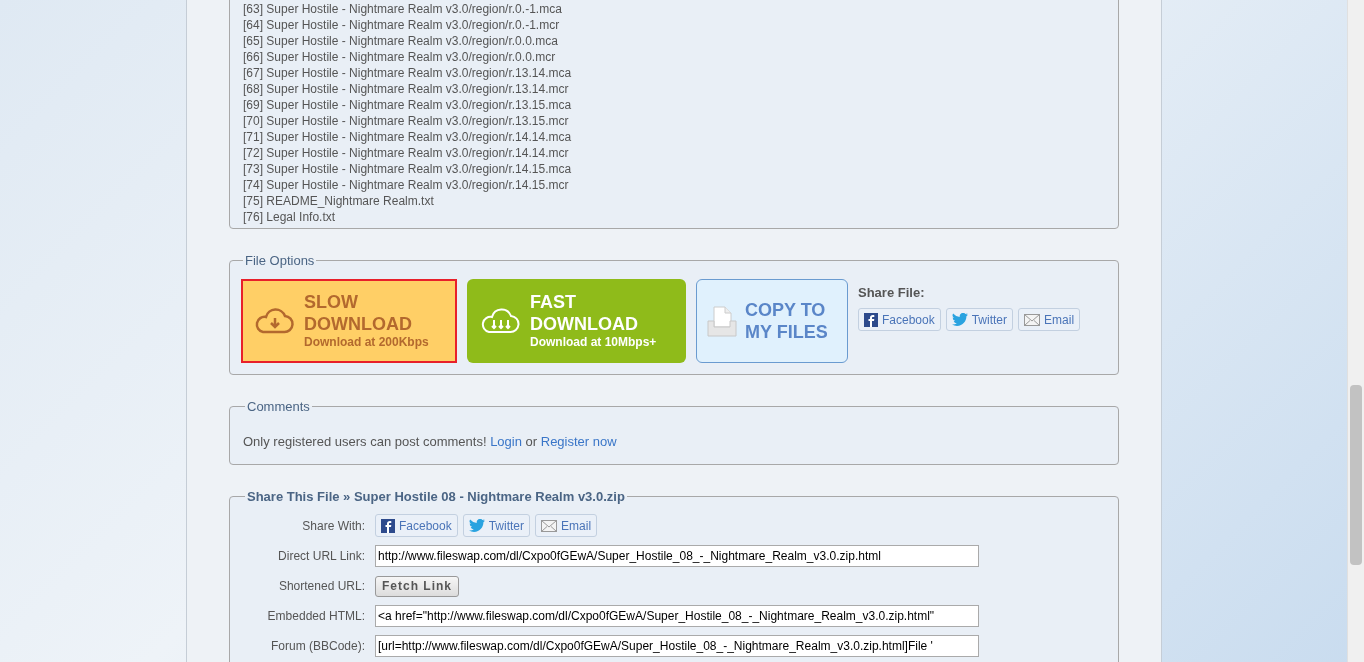 This screenshot has height=662, width=1364. What do you see at coordinates (408, 137) in the screenshot?
I see `file-name: [71] Super Hostile - Nightmare Realm v3.0/region/r.14.14.mca` at bounding box center [408, 137].